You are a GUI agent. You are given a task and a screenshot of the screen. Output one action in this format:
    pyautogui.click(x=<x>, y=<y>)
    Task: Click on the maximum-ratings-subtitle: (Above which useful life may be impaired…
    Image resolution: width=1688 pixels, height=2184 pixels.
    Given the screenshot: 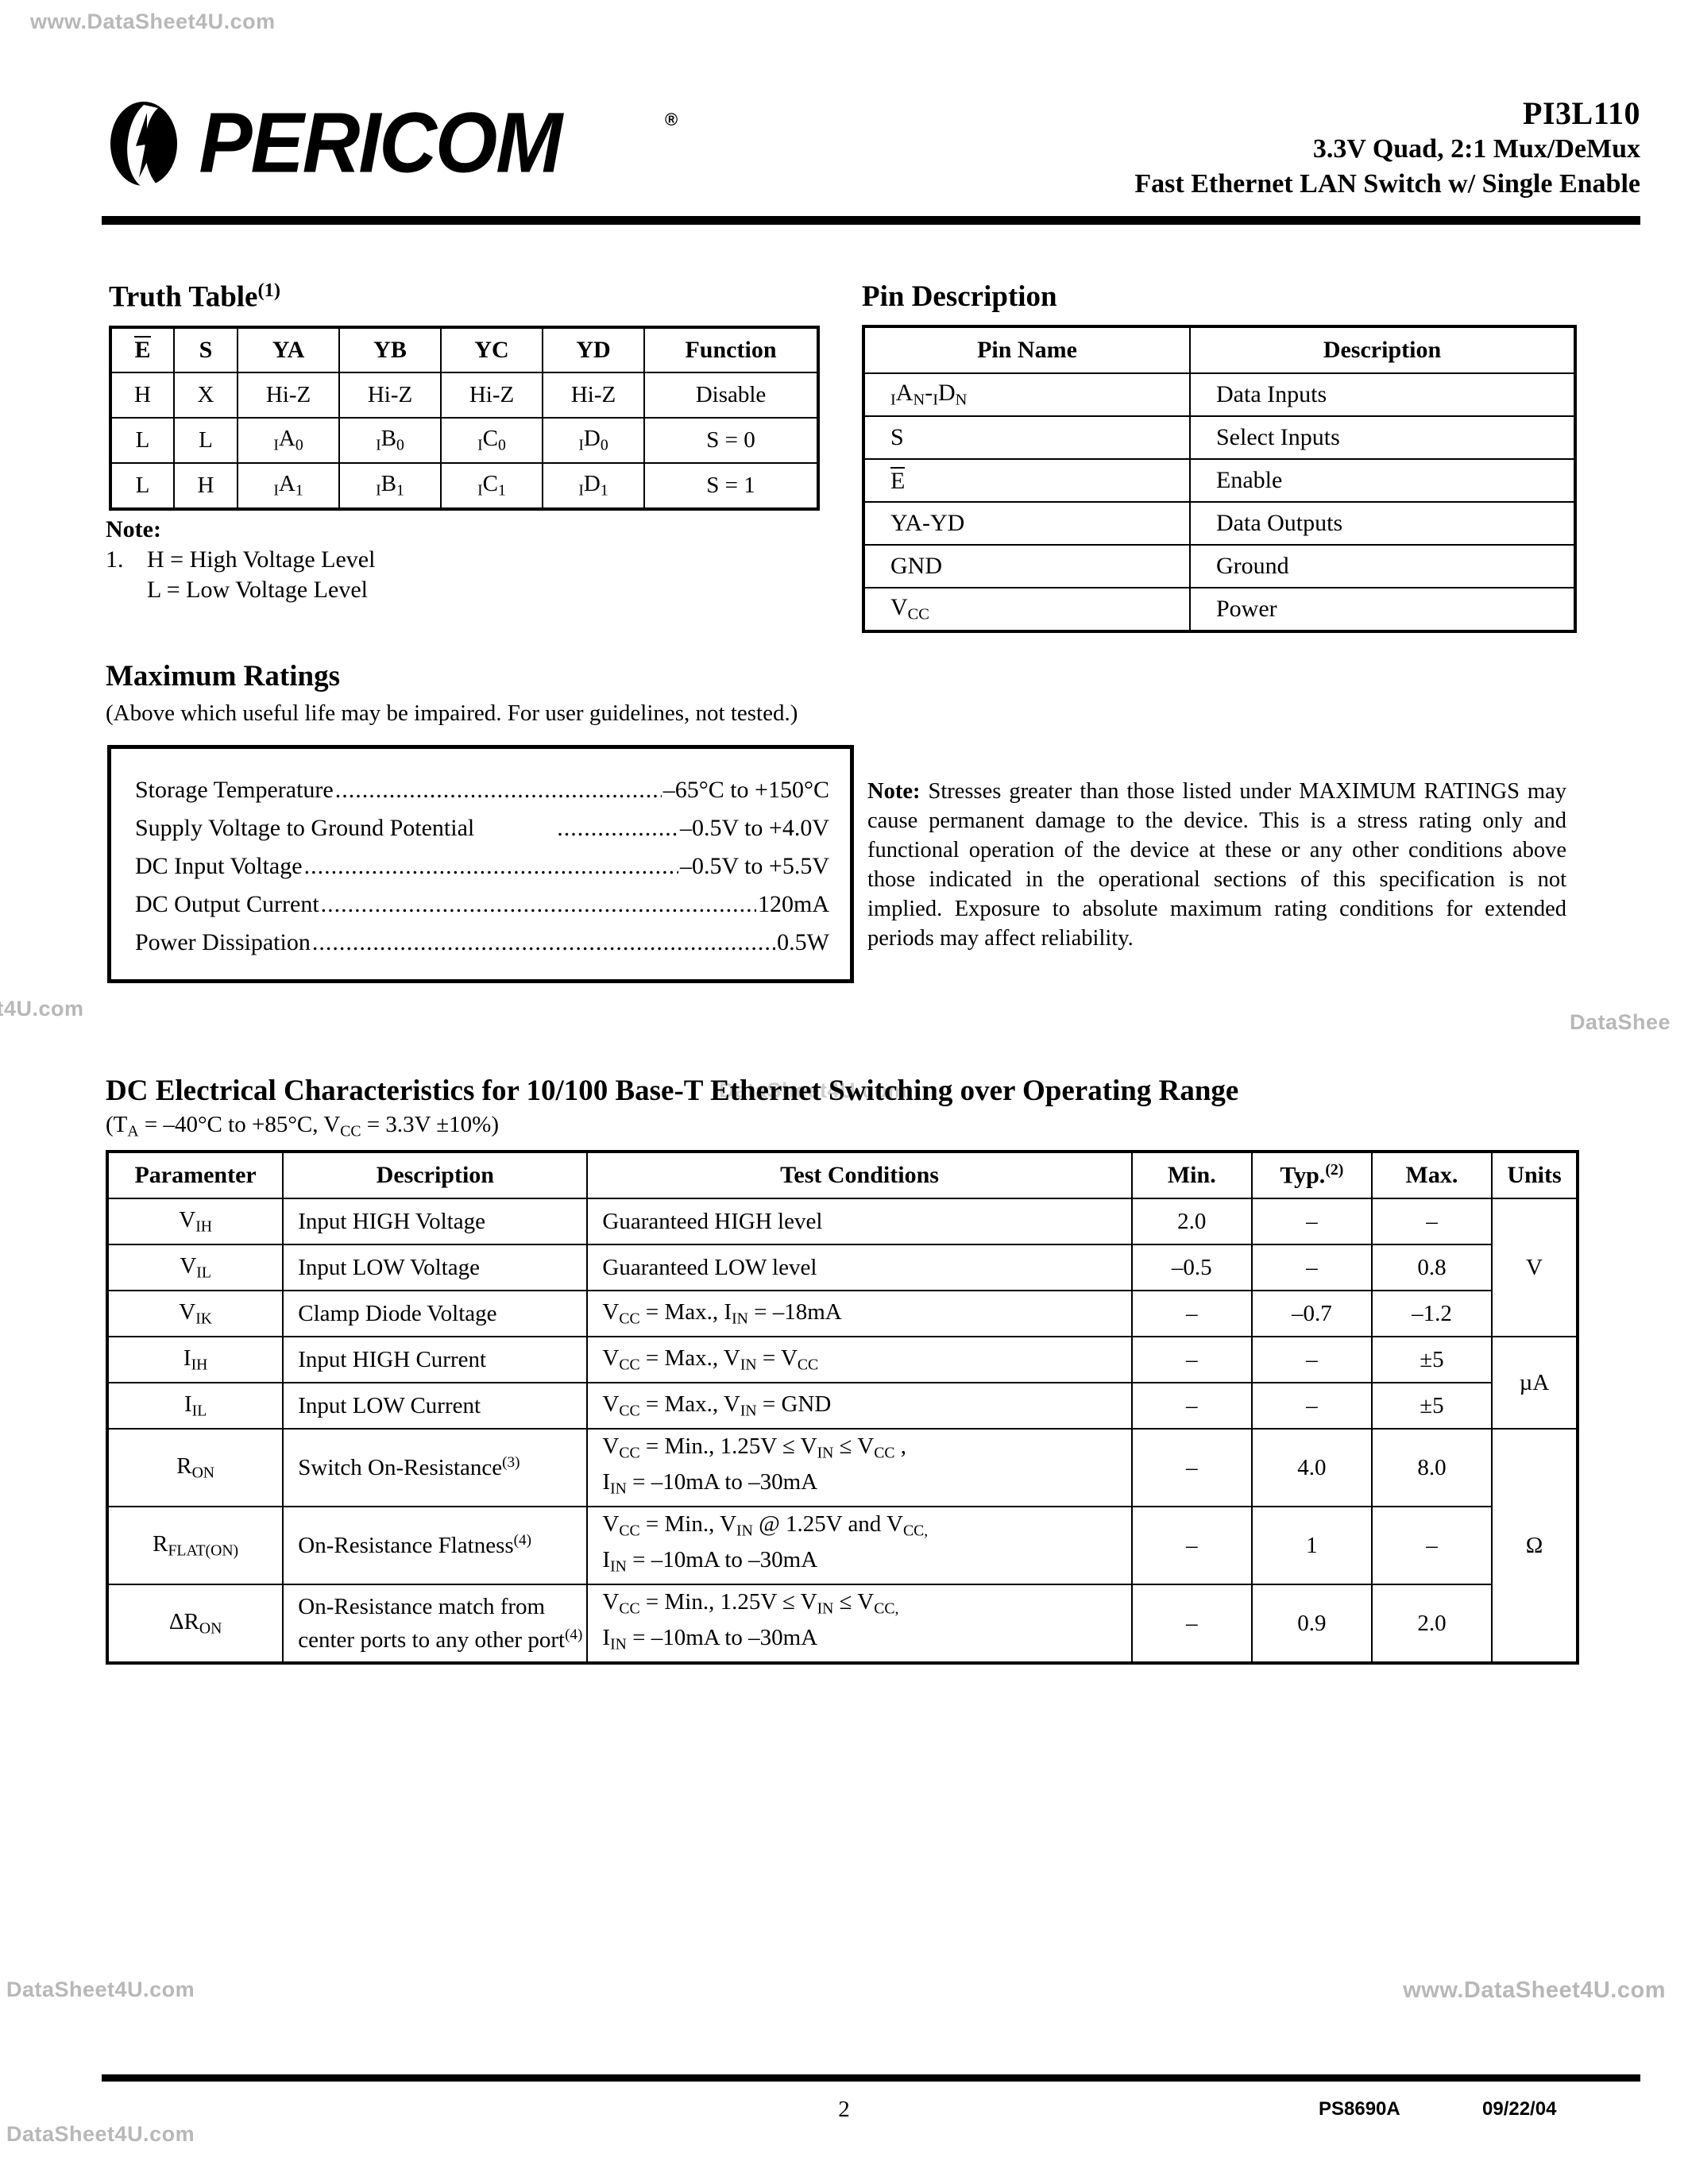 What is the action you would take?
    pyautogui.click(x=452, y=713)
    